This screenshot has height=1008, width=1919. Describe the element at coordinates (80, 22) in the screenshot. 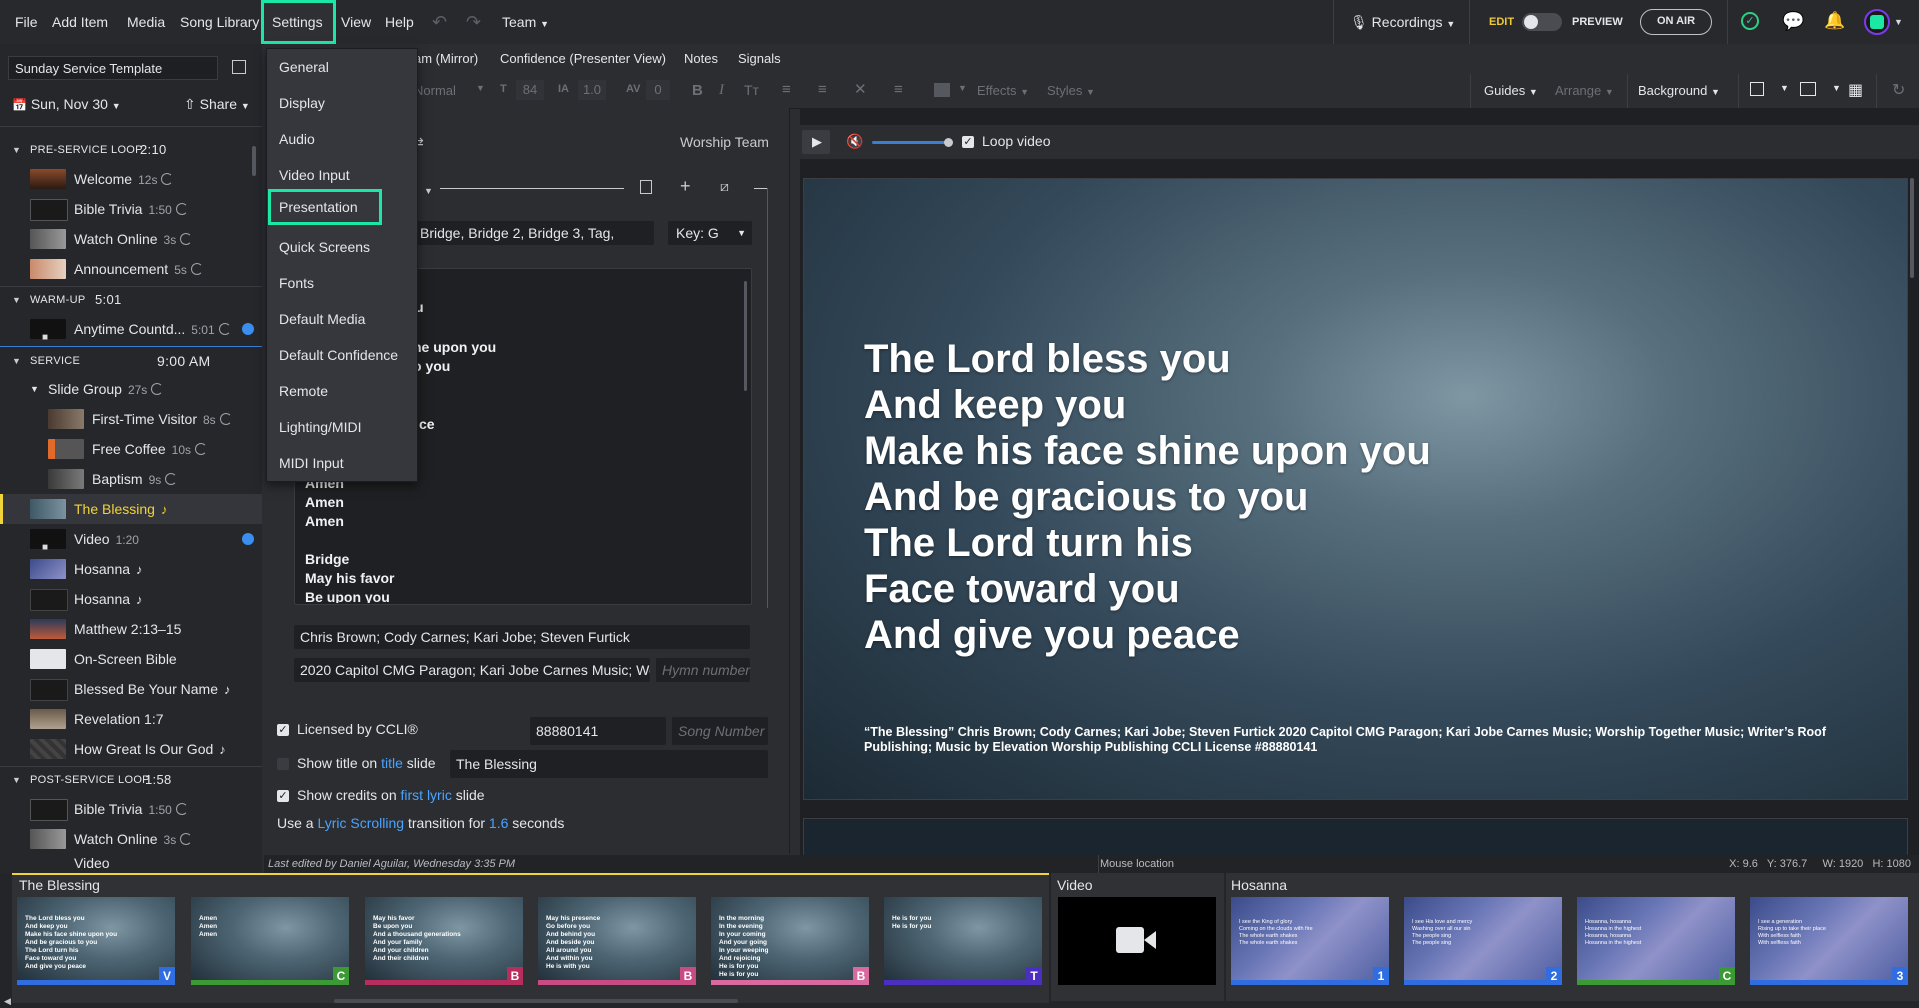

I see `menu-add-item: Add Item` at that location.